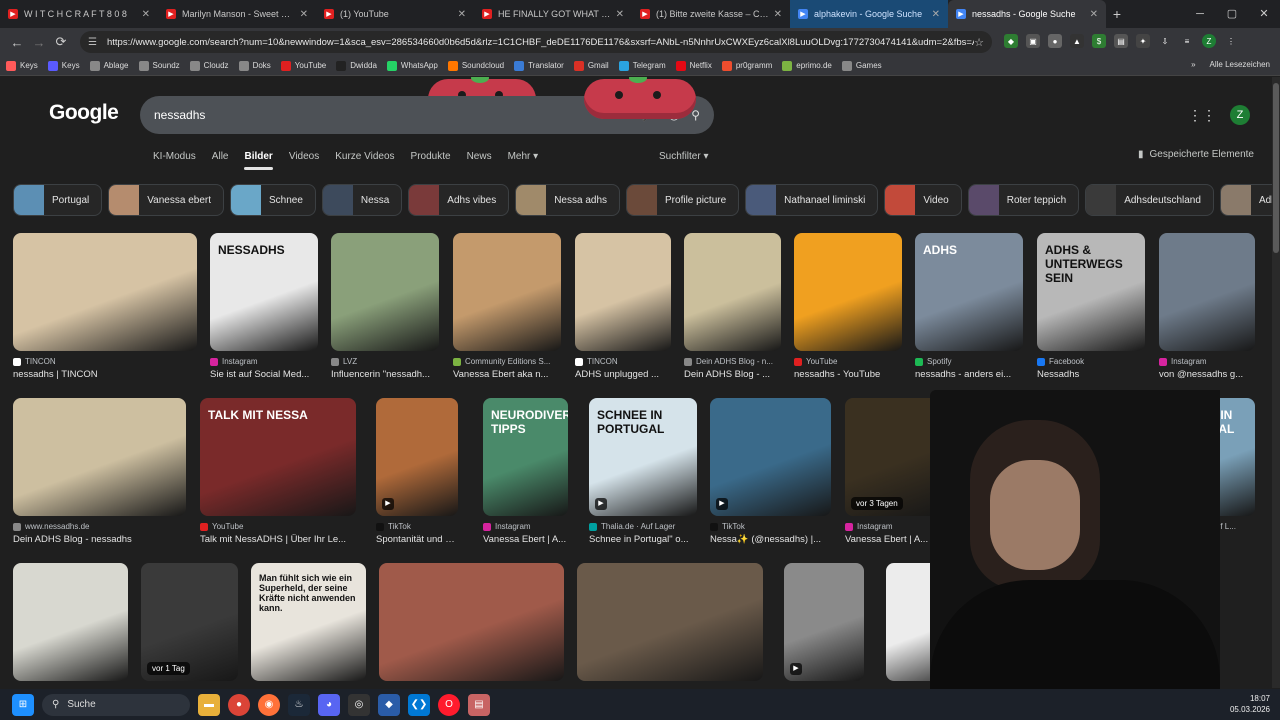 Image resolution: width=1280 pixels, height=720 pixels. What do you see at coordinates (431, 160) in the screenshot?
I see `tab-produkte: Produkte` at bounding box center [431, 160].